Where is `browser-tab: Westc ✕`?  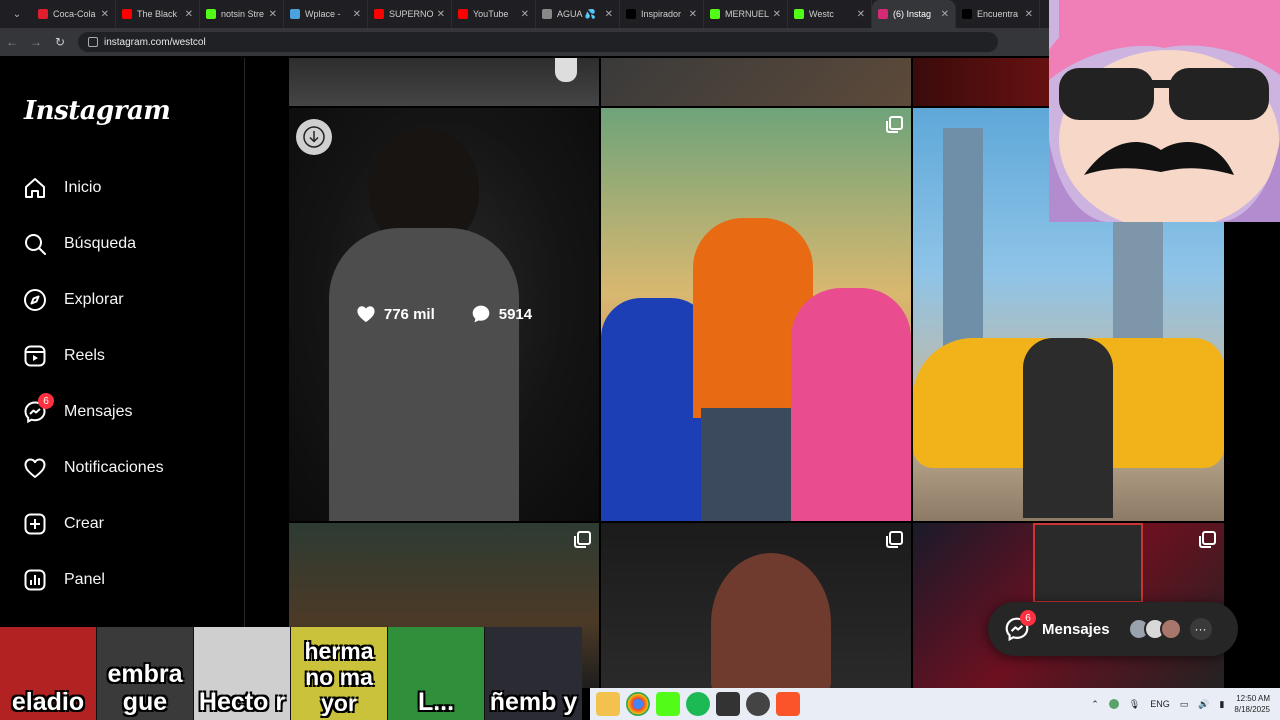
browser-tab: Westc ✕ is located at coordinates (830, 14).